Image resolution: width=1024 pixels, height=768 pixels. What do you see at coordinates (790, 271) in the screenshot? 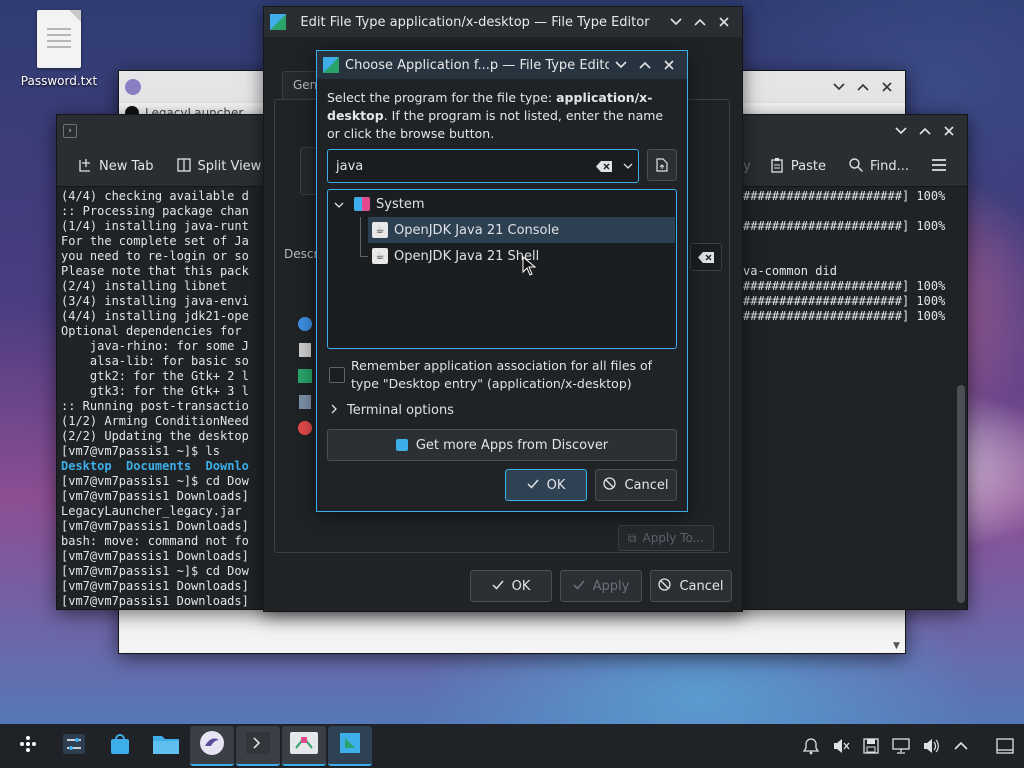
I see `terminal-line: va-common did` at bounding box center [790, 271].